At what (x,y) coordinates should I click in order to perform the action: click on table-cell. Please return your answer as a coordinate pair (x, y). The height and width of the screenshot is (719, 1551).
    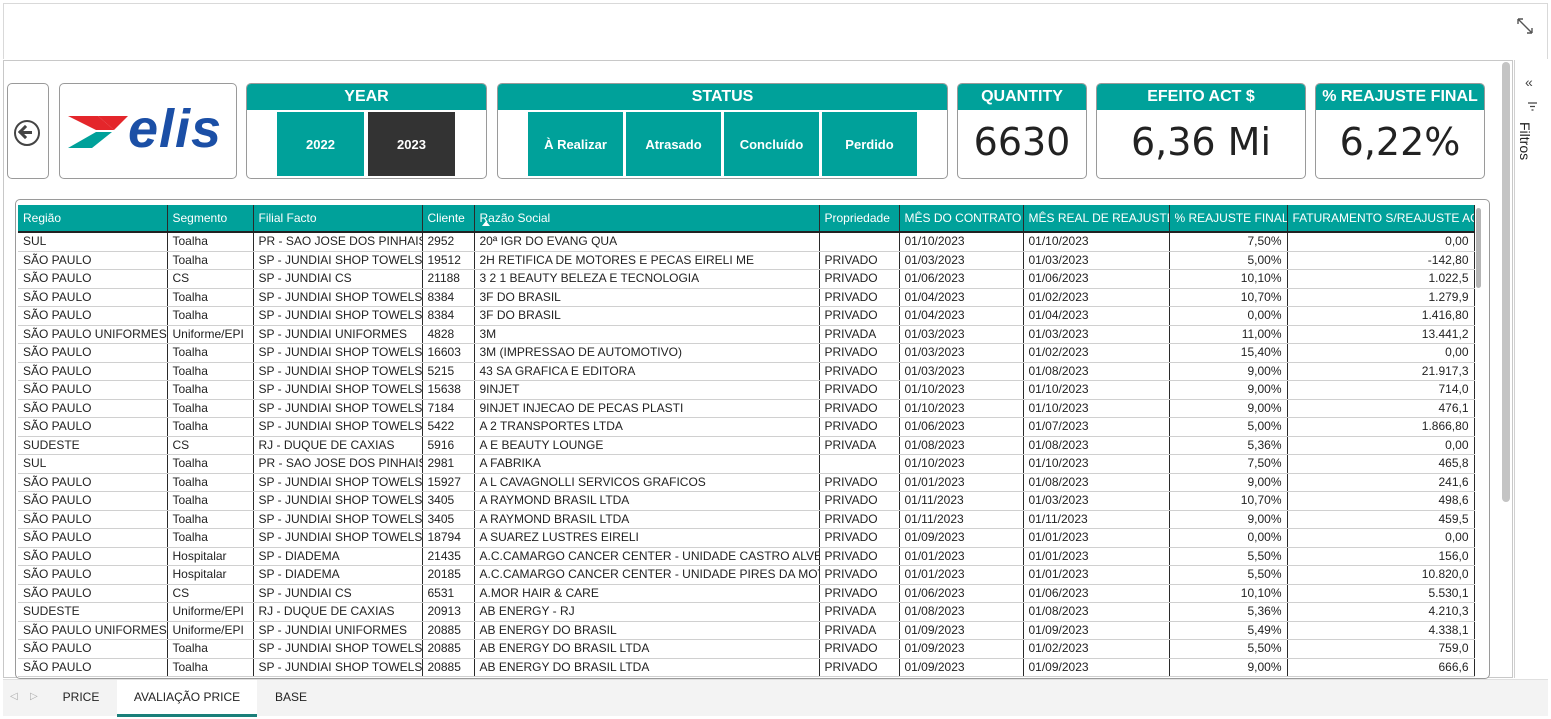
    Looking at the image, I should click on (859, 464).